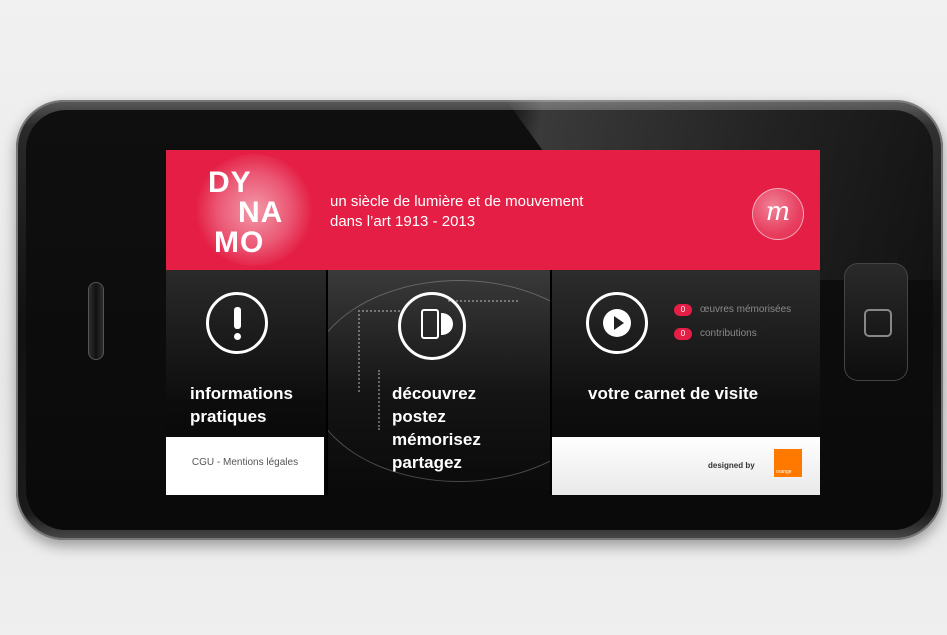 The image size is (947, 635). What do you see at coordinates (230, 182) in the screenshot?
I see `logo-line-1: DY` at bounding box center [230, 182].